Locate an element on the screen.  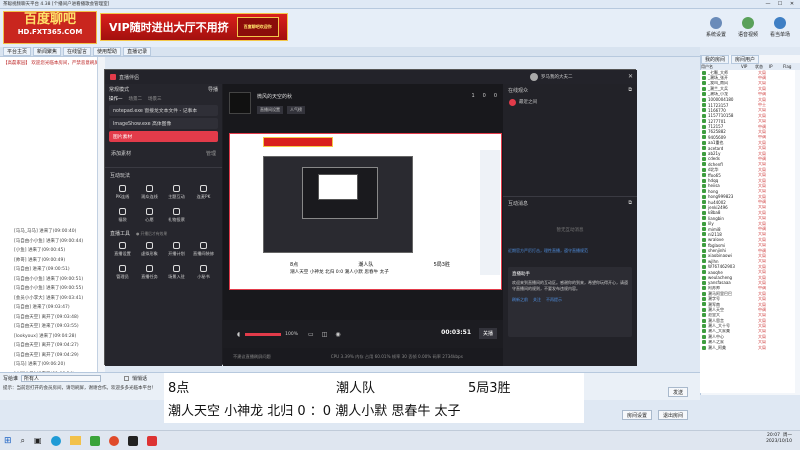
secretary-button: 小秘书 is located at coordinates (203, 272).